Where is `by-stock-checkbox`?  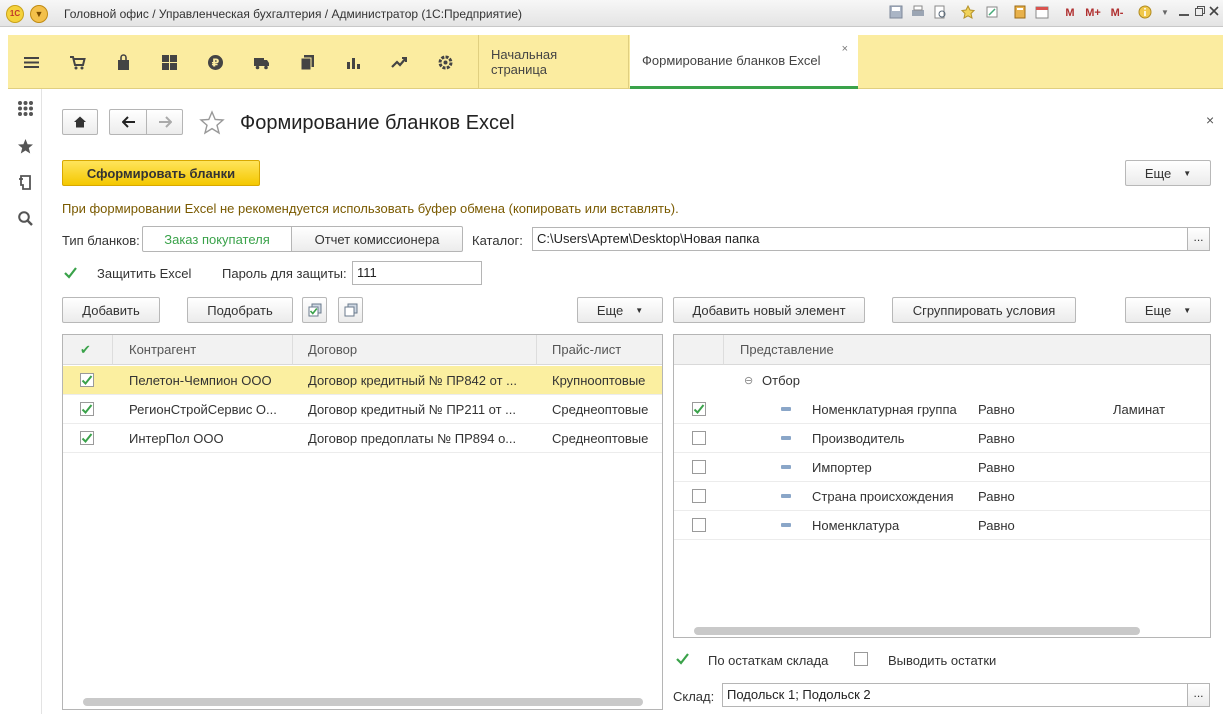
by-stock-checkbox is located at coordinates (682, 658).